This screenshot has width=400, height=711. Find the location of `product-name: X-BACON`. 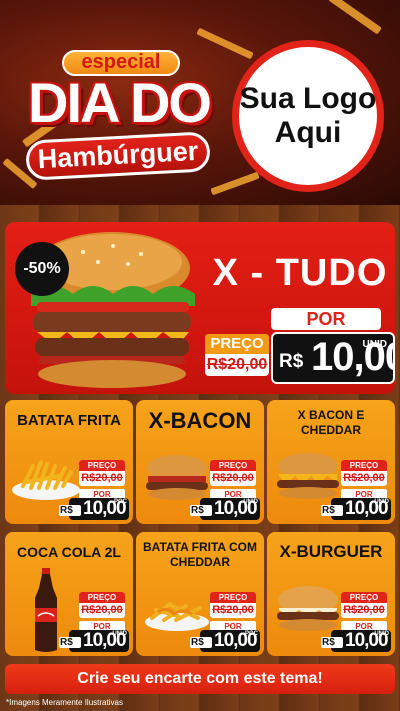

product-name: X-BACON is located at coordinates (200, 420).